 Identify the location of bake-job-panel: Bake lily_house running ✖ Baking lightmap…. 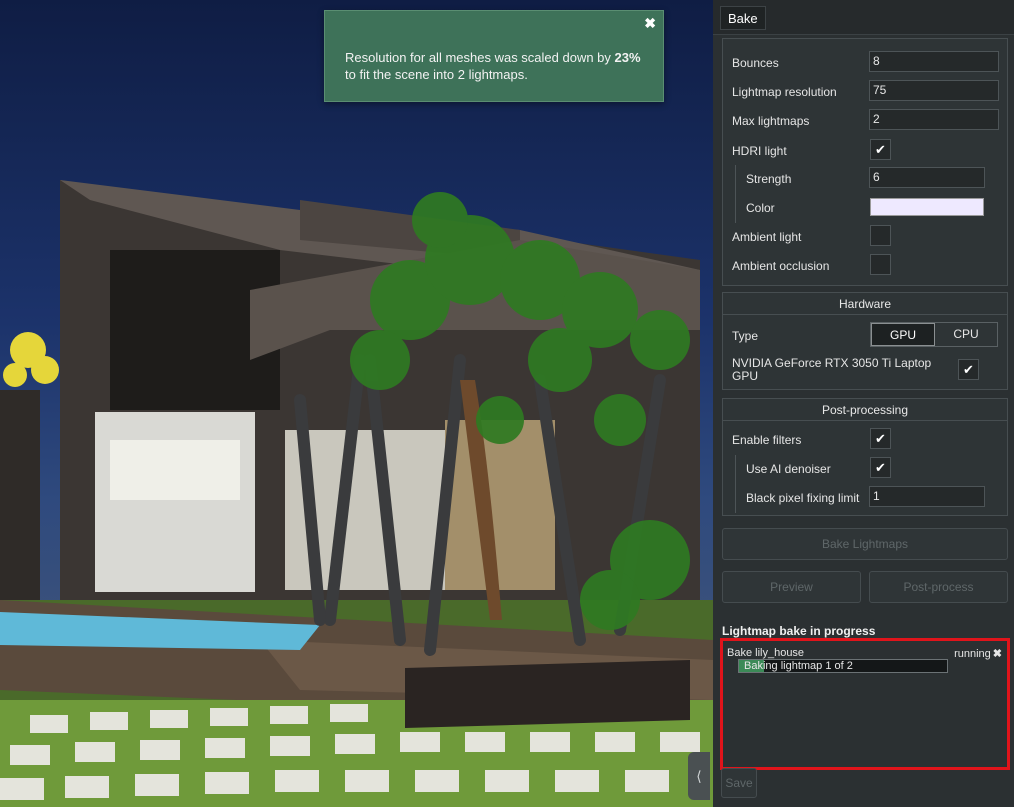
(865, 704).